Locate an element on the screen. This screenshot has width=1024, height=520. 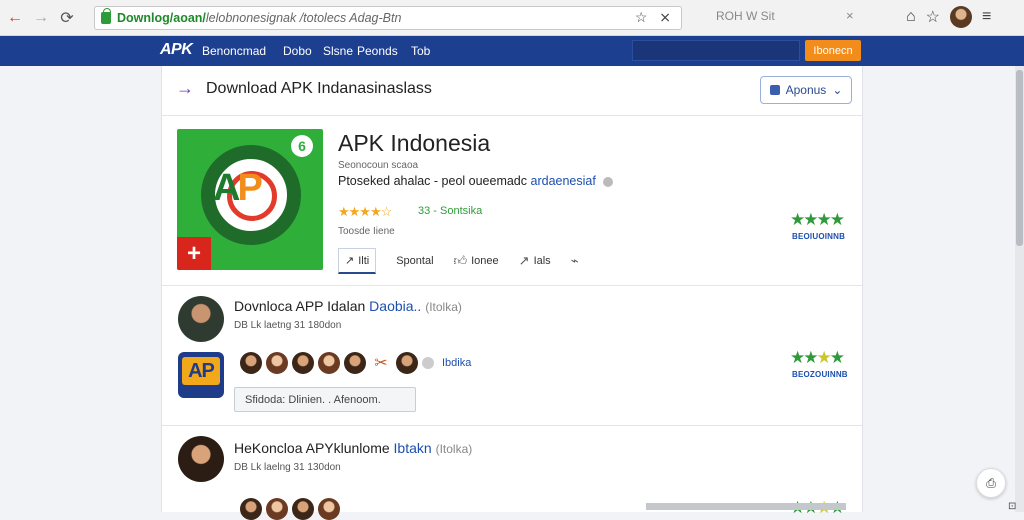
tag-filter-box: Sfidoda: Dlinien. . Afenoom. is located at coordinates (325, 399).